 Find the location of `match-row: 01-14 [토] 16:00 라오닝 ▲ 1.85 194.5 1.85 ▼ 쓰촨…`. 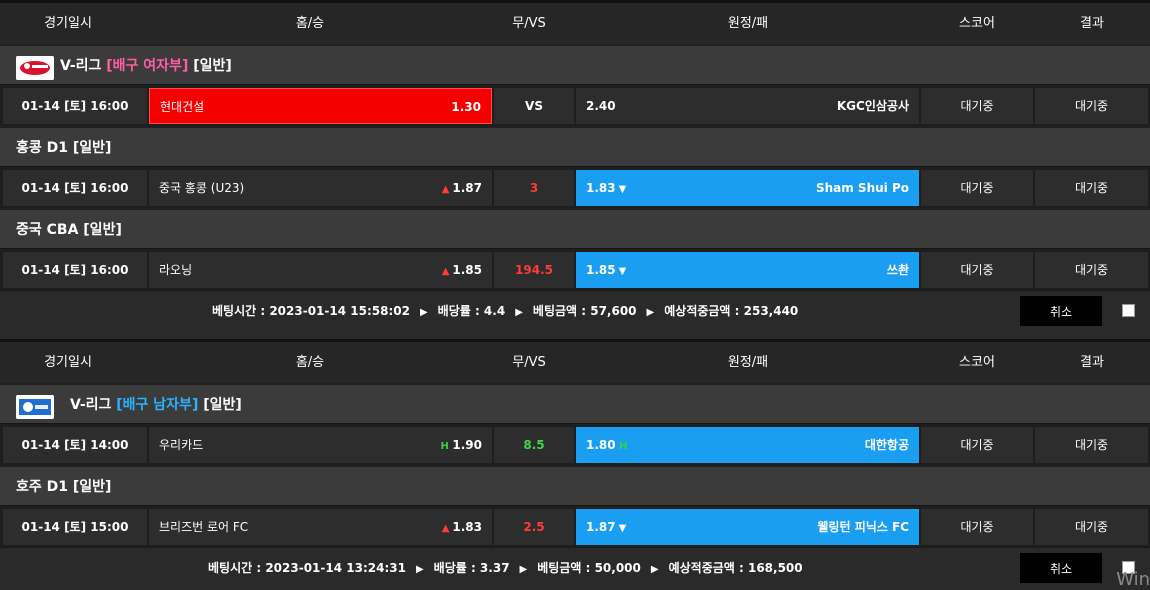

match-row: 01-14 [토] 16:00 라오닝 ▲ 1.85 194.5 1.85 ▼ 쓰촨… is located at coordinates (575, 269).